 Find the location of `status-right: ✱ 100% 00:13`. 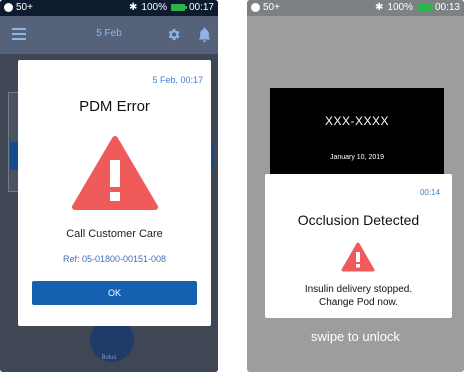

status-right: ✱ 100% 00:13 is located at coordinates (417, 7).